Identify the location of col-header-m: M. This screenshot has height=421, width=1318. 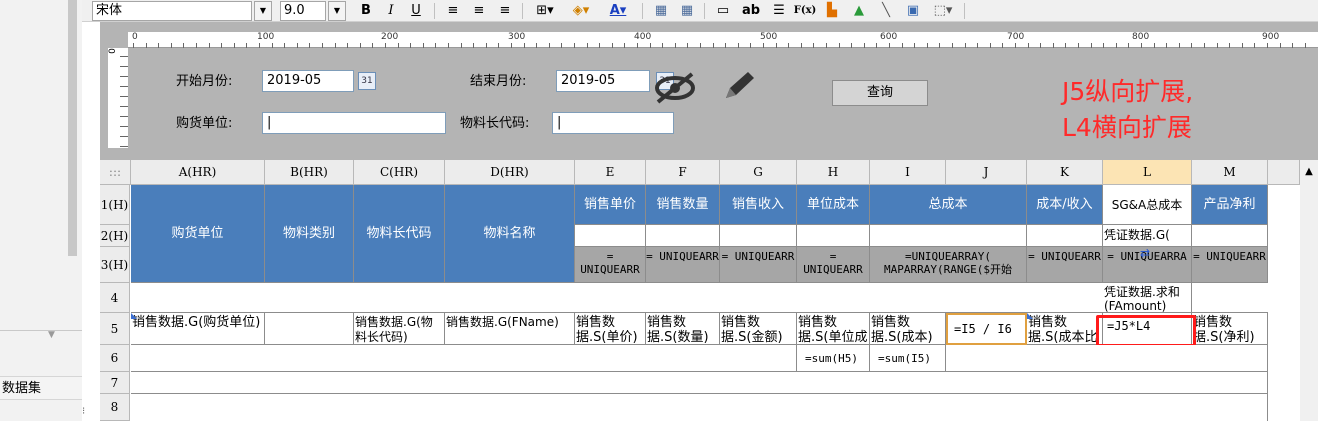
(1230, 172).